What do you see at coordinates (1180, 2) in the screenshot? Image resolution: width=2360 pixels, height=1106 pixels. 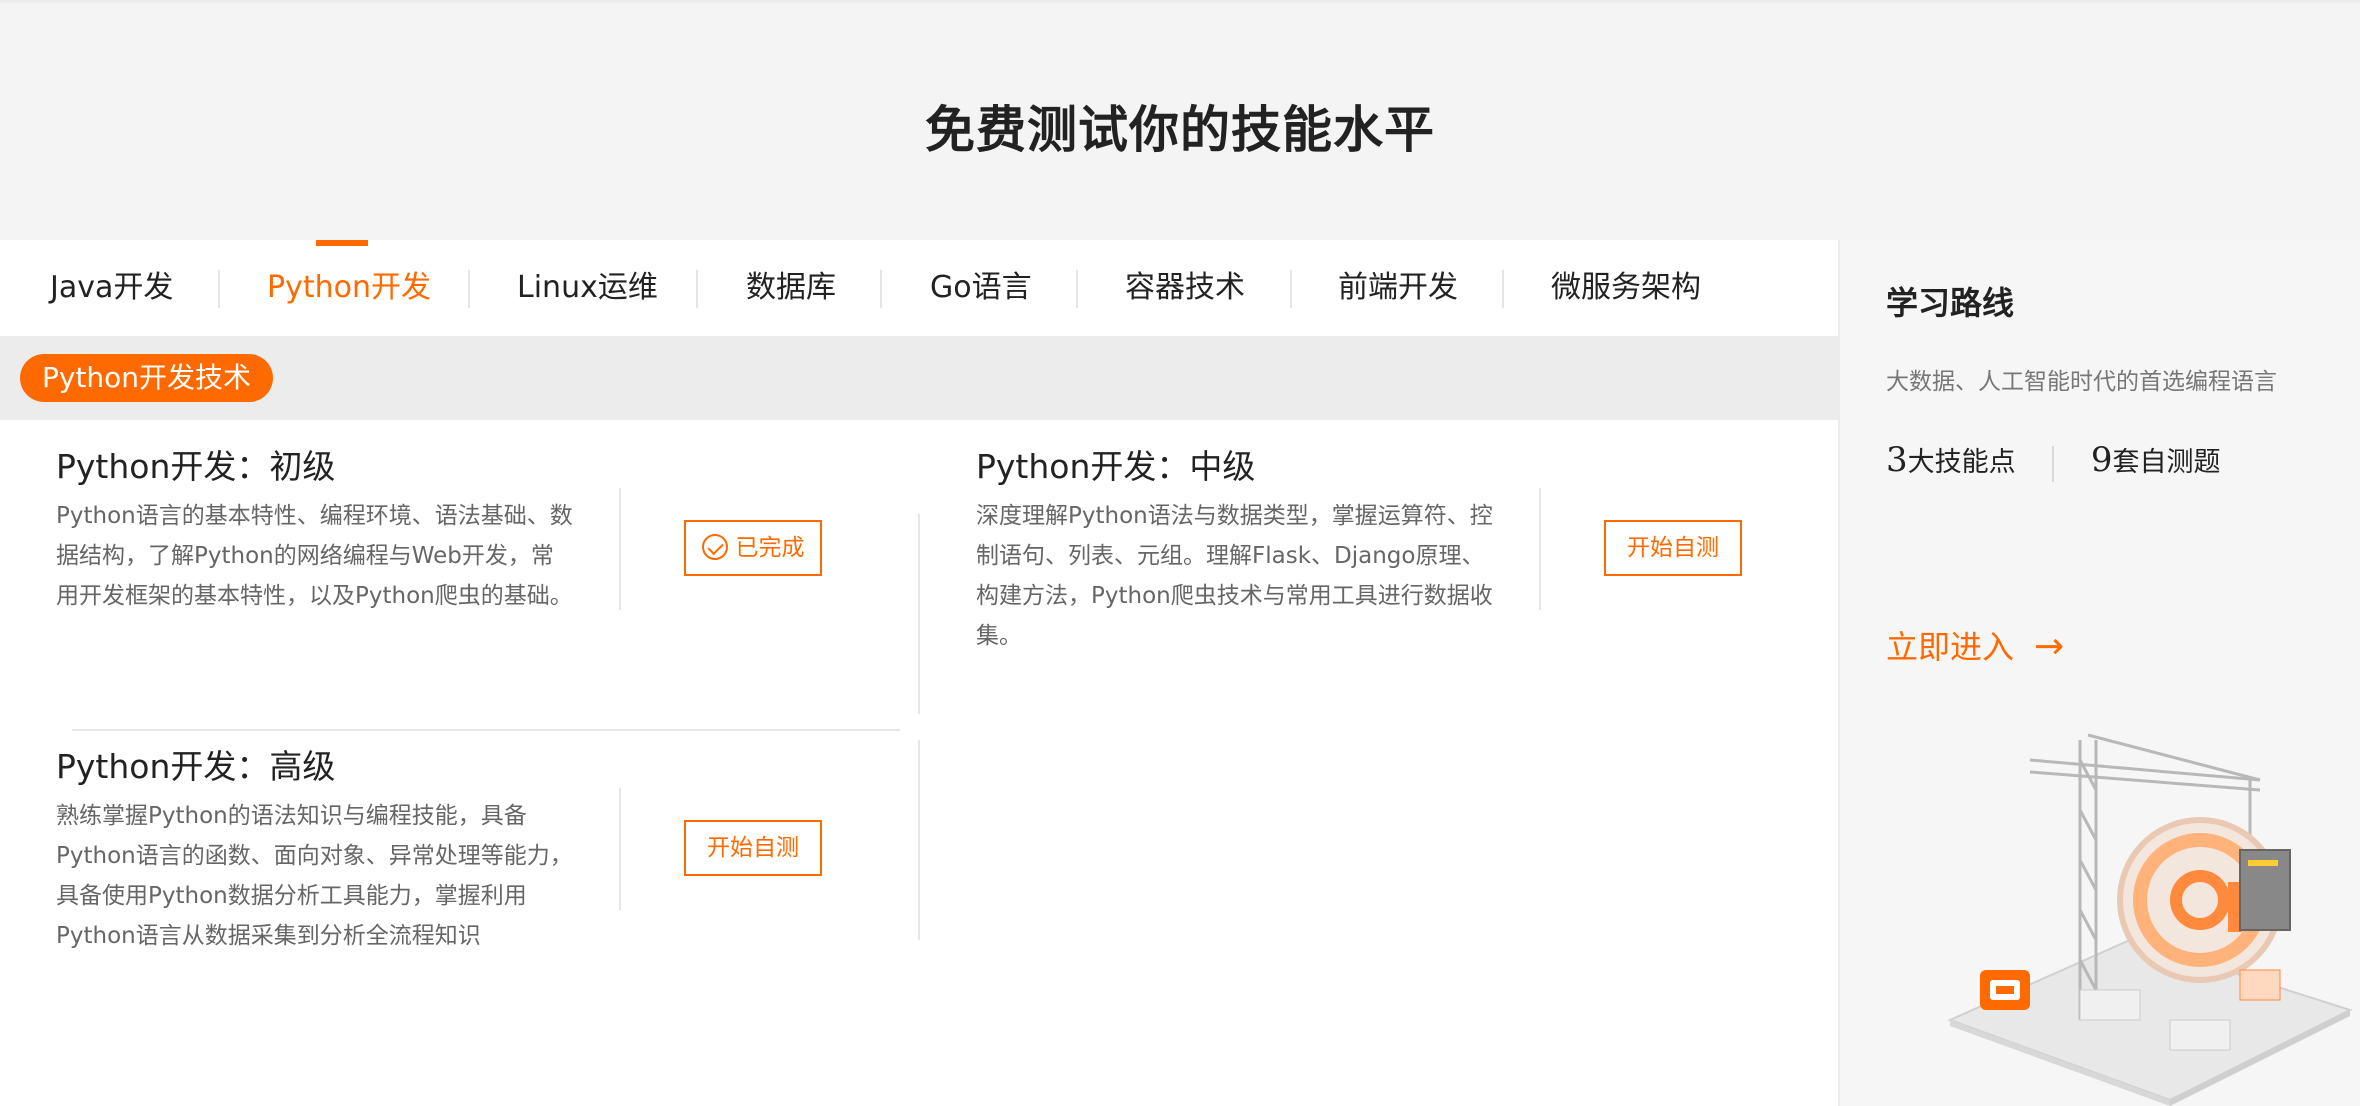 I see `top-shadow` at bounding box center [1180, 2].